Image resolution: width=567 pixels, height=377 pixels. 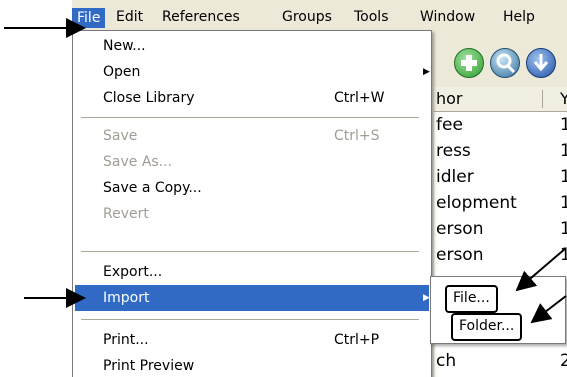 I want to click on toolbar, so click(x=500, y=64).